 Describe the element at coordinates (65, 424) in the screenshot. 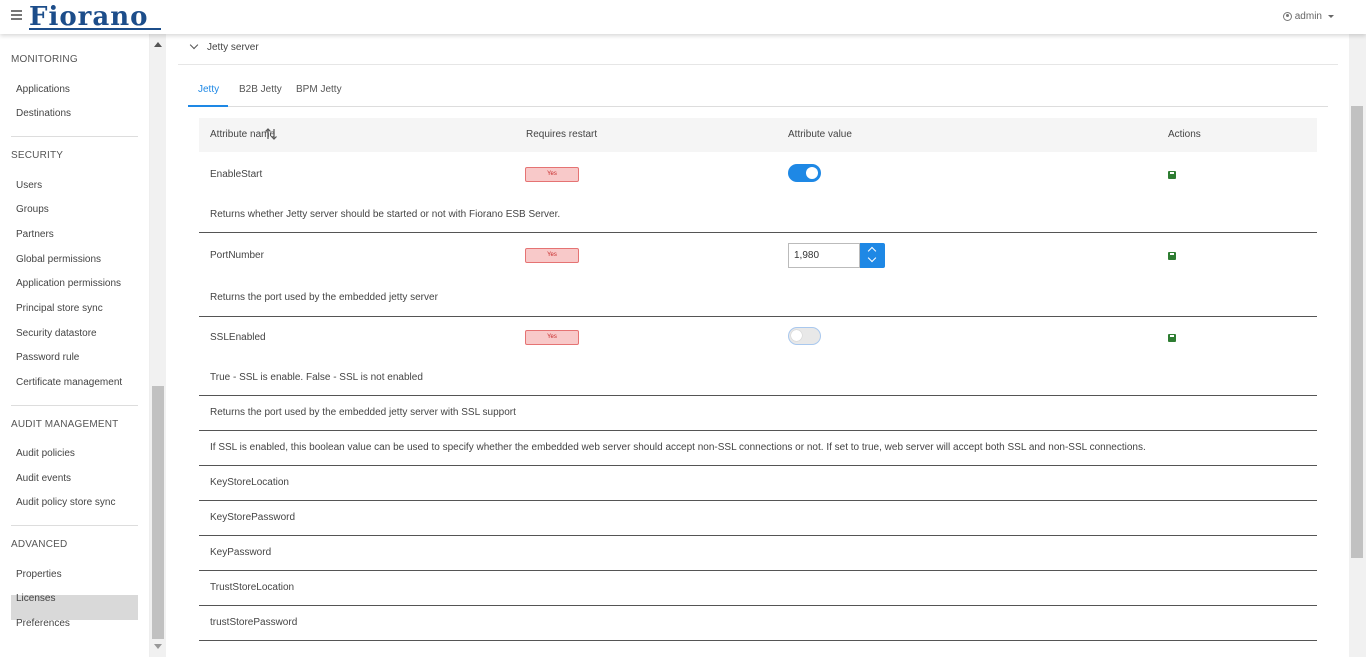

I see `section-audit-management: AUDIT MANAGEMENT` at that location.